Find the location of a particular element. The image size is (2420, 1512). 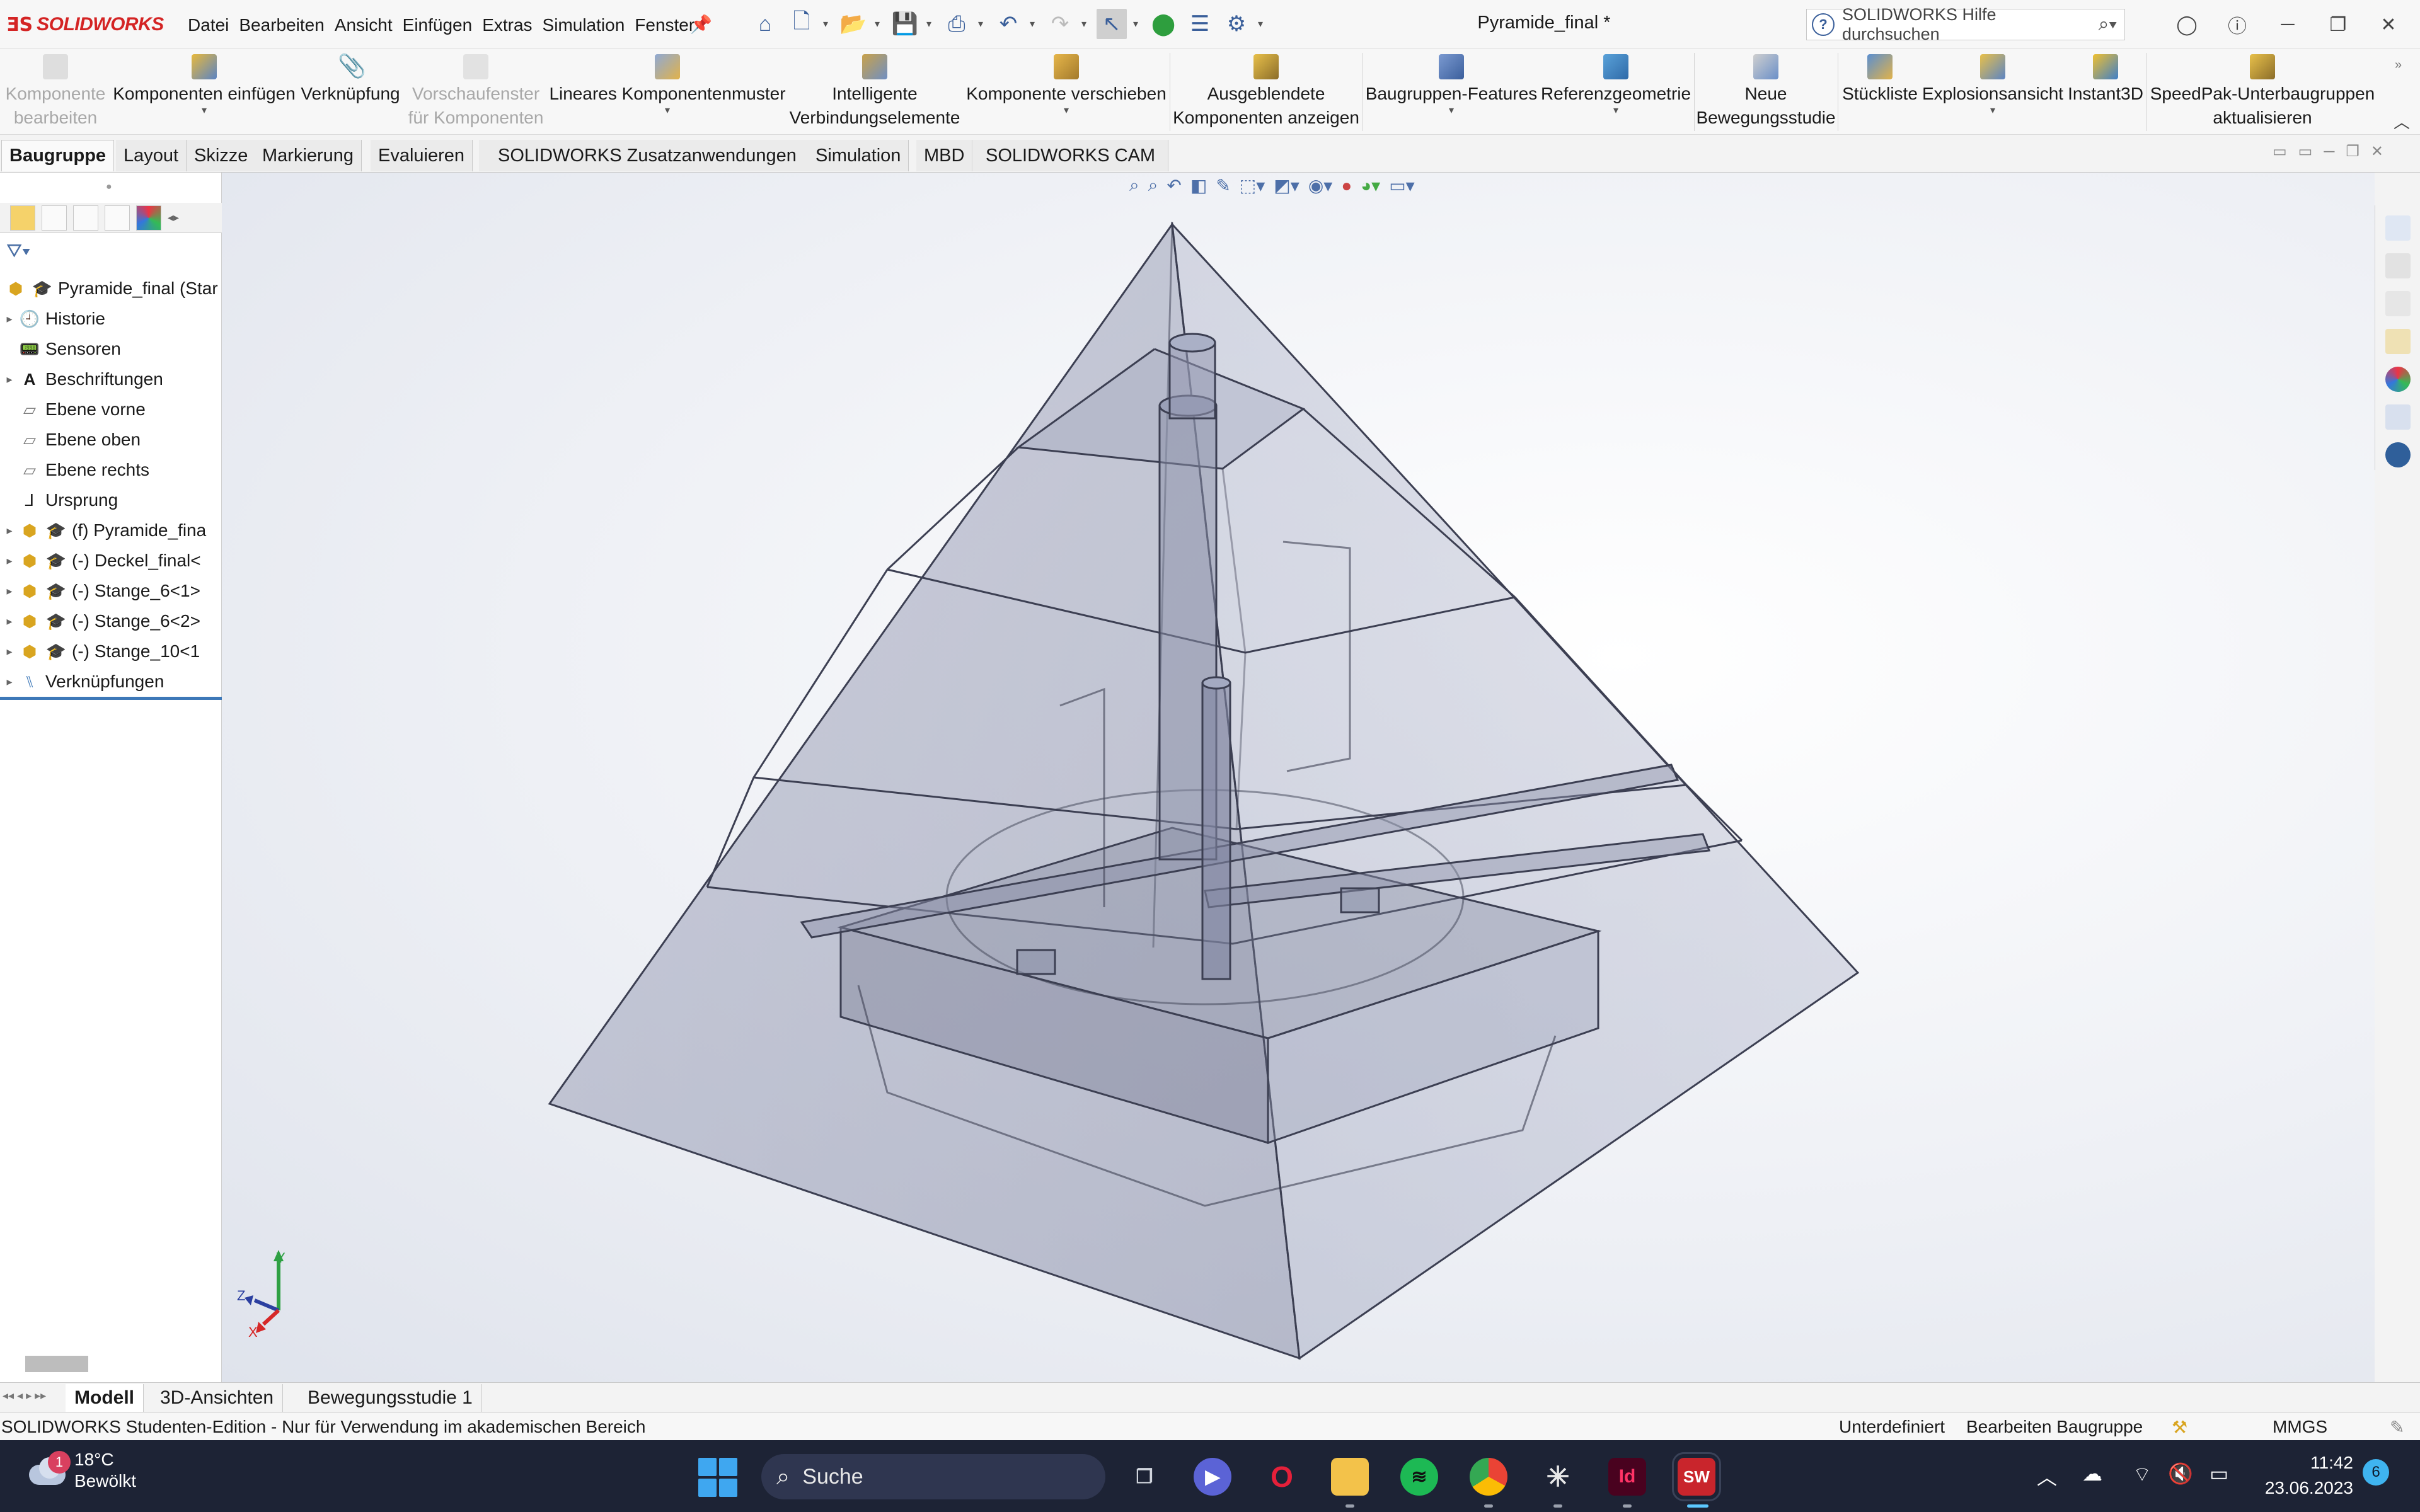

solidworks-forum-icon is located at coordinates (2398, 454).